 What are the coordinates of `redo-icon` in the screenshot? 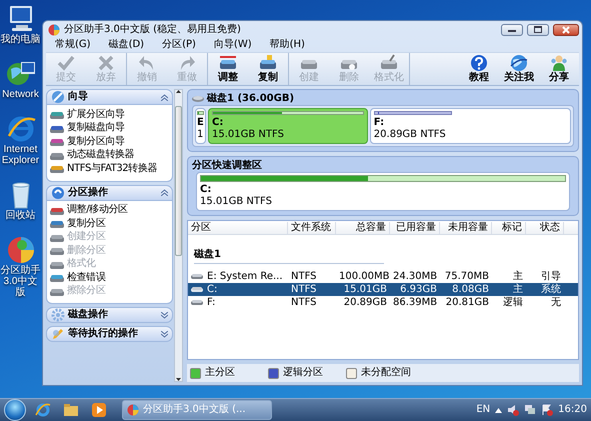 It's located at (187, 62).